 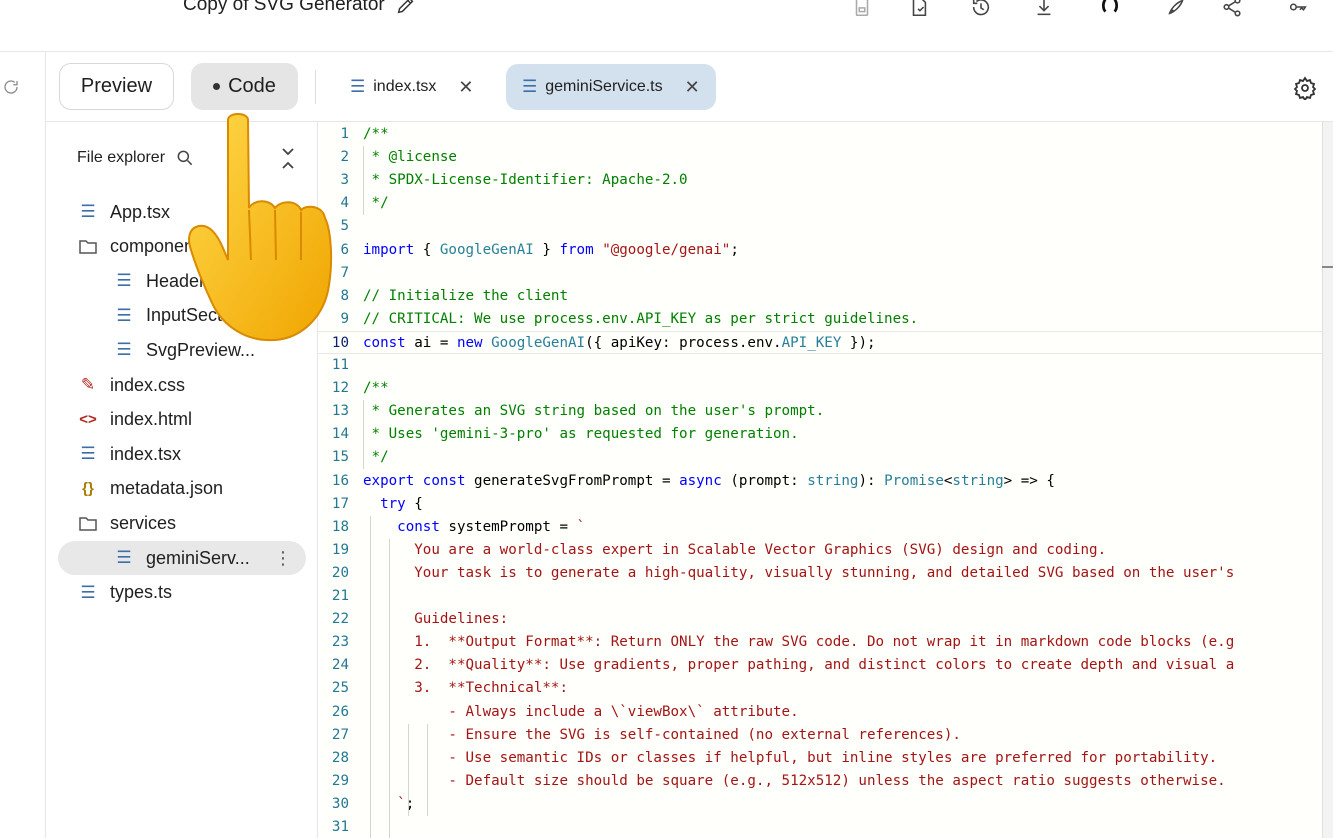 What do you see at coordinates (401, 503) in the screenshot?
I see `code-text: try {` at bounding box center [401, 503].